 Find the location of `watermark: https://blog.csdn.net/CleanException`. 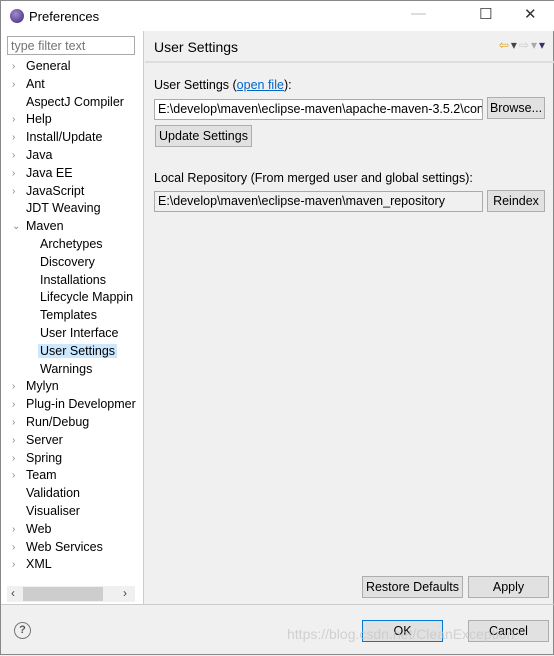

watermark: https://blog.csdn.net/CleanException is located at coordinates (401, 634).